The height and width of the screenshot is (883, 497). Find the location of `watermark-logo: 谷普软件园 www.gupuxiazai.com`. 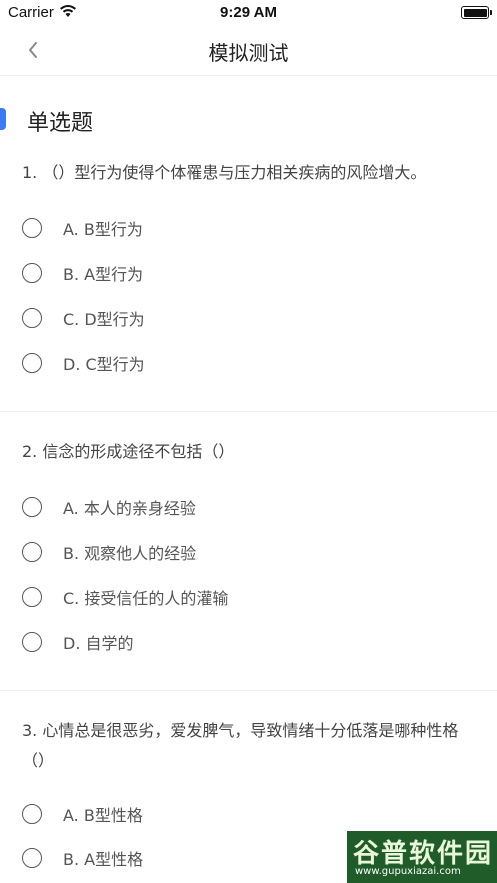

watermark-logo: 谷普软件园 www.gupuxiazai.com is located at coordinates (422, 857).